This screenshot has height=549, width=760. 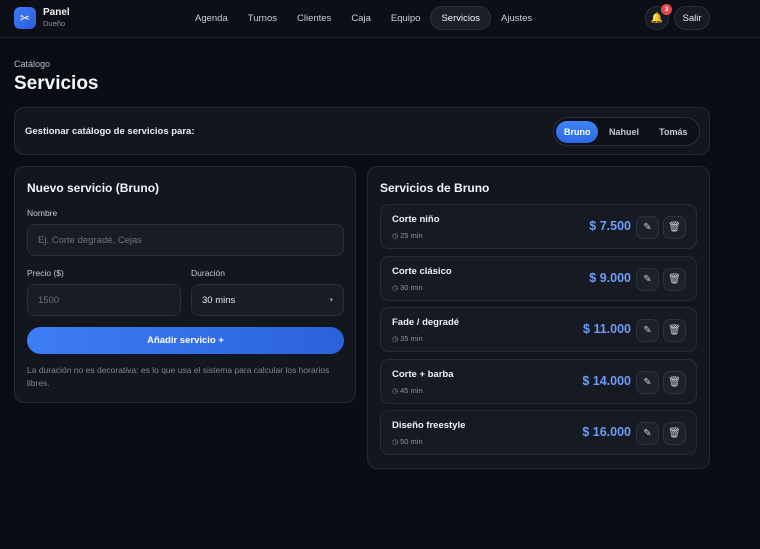 What do you see at coordinates (407, 235) in the screenshot?
I see `service-duration: ◷ 25 min` at bounding box center [407, 235].